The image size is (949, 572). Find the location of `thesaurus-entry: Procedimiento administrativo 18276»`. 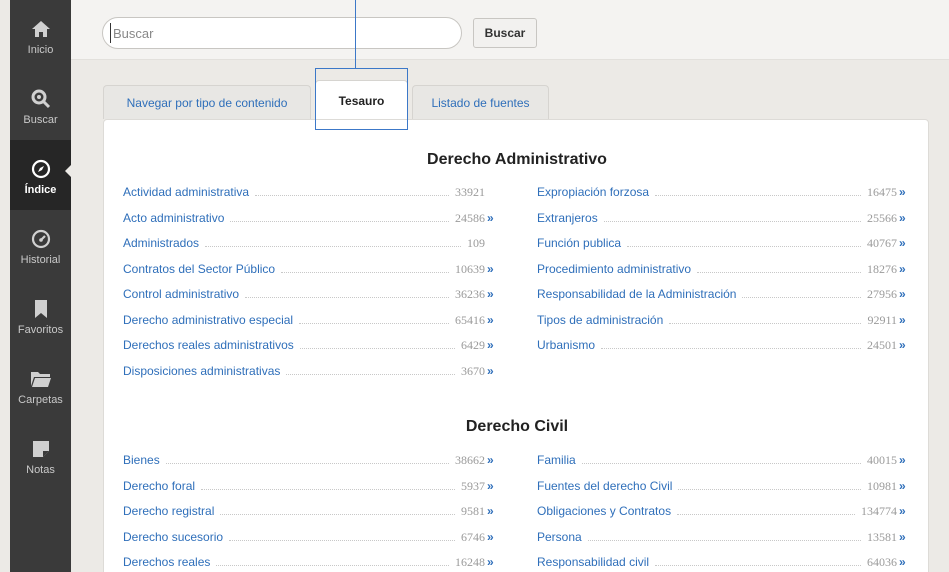

thesaurus-entry: Procedimiento administrativo 18276» is located at coordinates (724, 272).